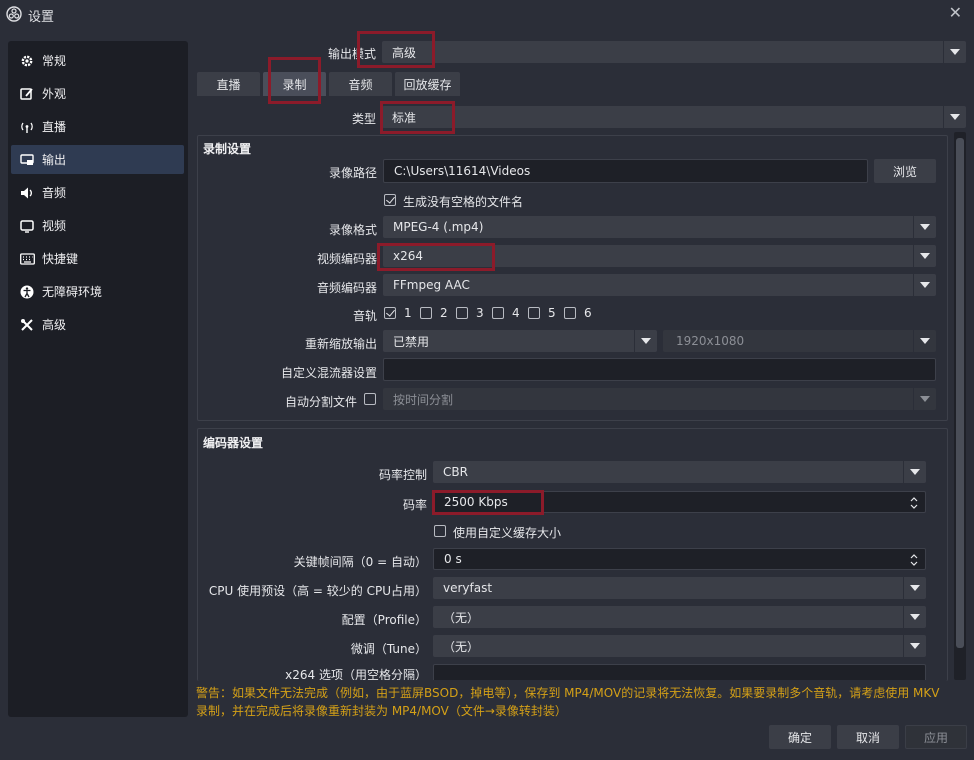 This screenshot has width=974, height=760. What do you see at coordinates (461, 617) in the screenshot?
I see `profile-value: （无）` at bounding box center [461, 617].